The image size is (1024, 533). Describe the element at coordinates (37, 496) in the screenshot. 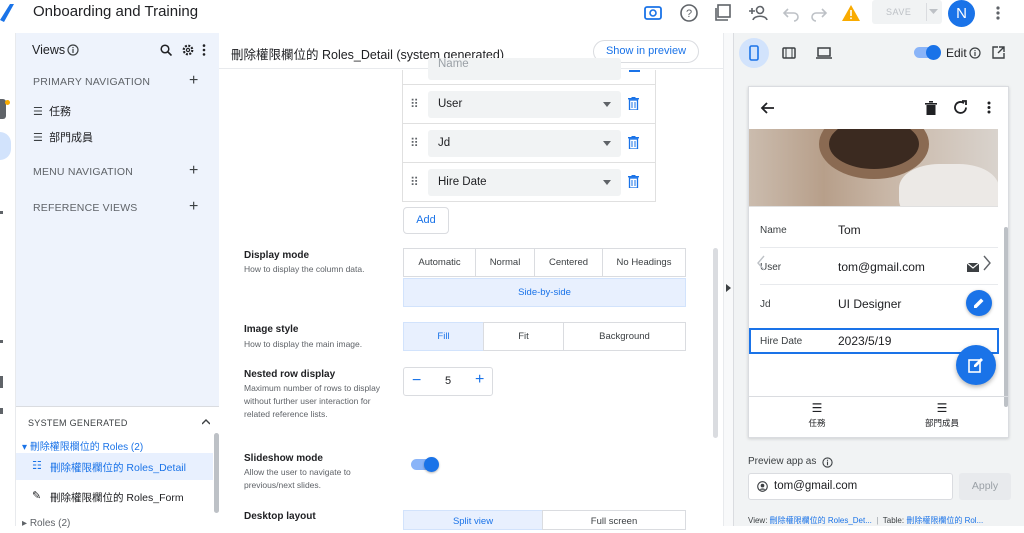

I see `form-edit-icon: ✎` at that location.